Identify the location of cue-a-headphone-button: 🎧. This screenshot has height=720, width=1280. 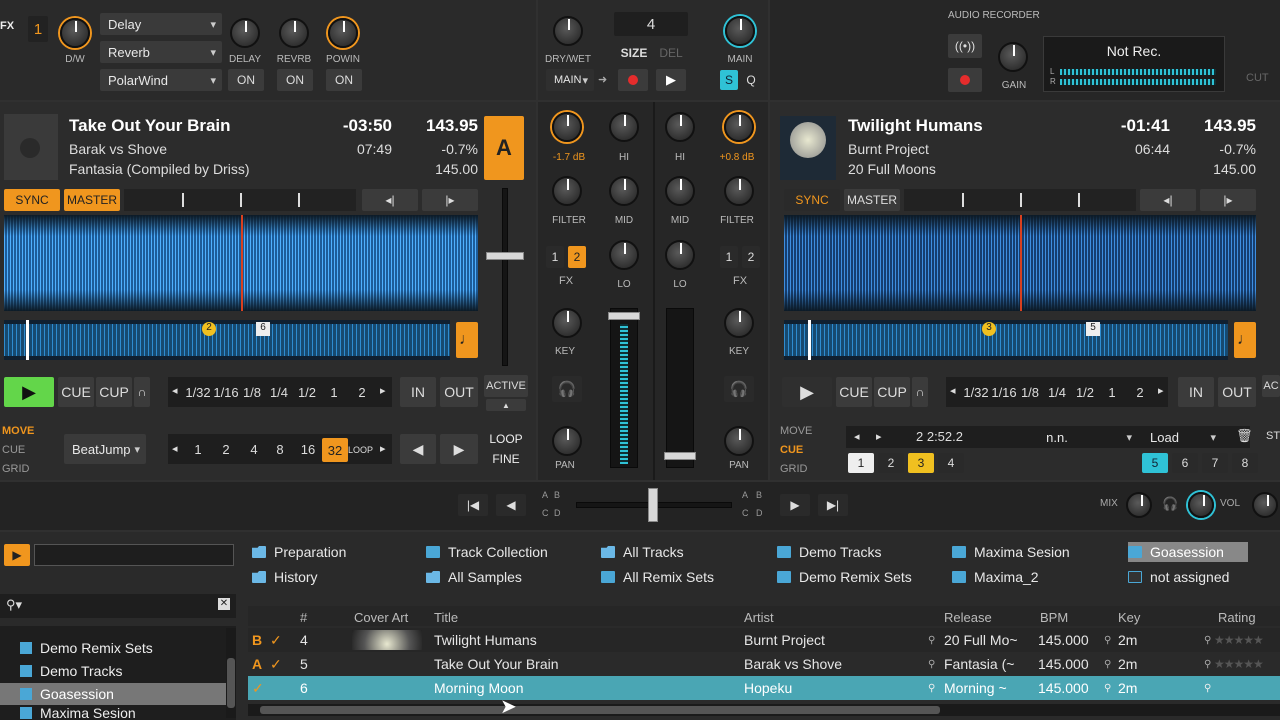
(567, 389).